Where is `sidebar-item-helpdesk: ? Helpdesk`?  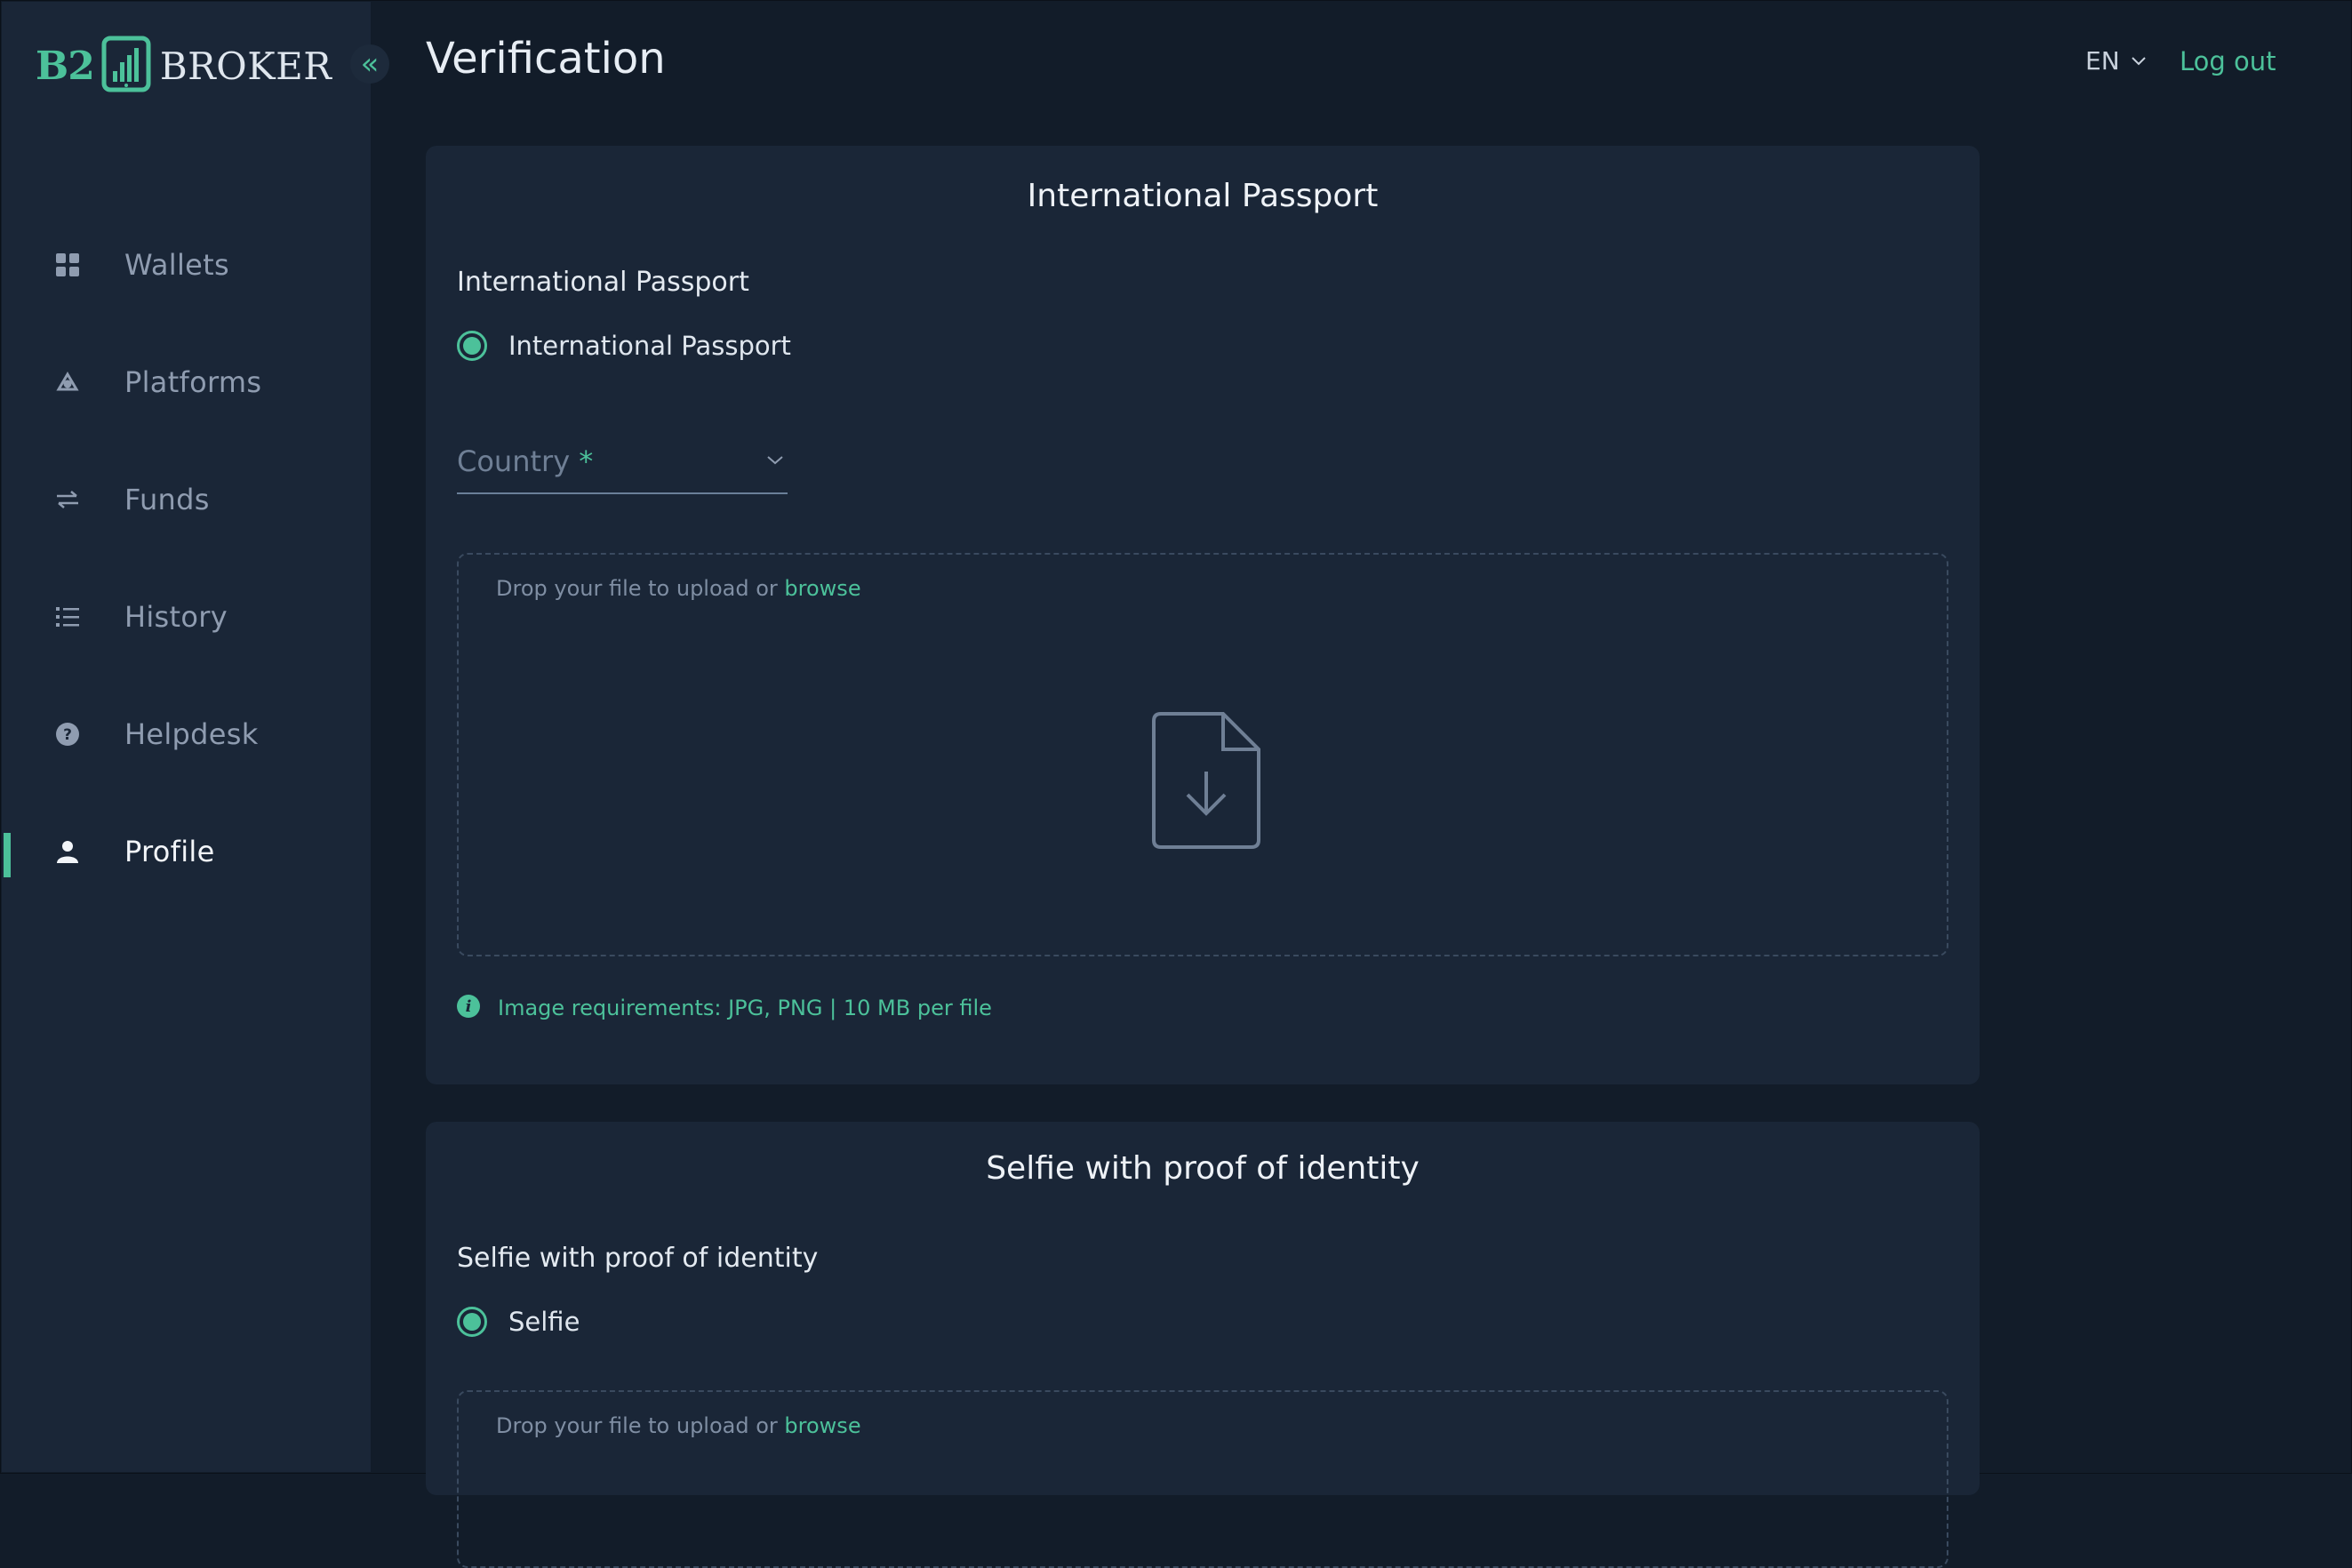 sidebar-item-helpdesk: ? Helpdesk is located at coordinates (186, 734).